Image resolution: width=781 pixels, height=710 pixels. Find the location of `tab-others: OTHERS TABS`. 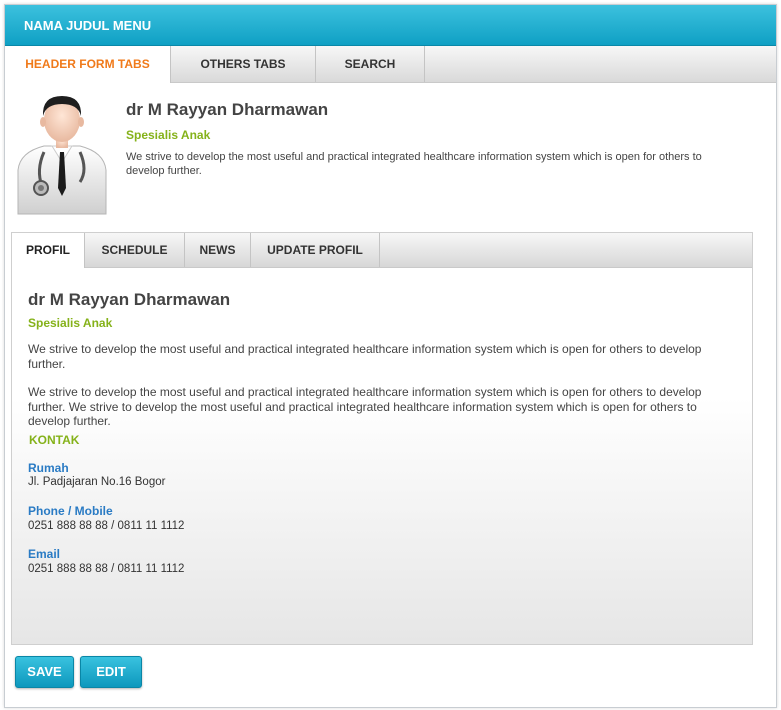

tab-others: OTHERS TABS is located at coordinates (243, 64).